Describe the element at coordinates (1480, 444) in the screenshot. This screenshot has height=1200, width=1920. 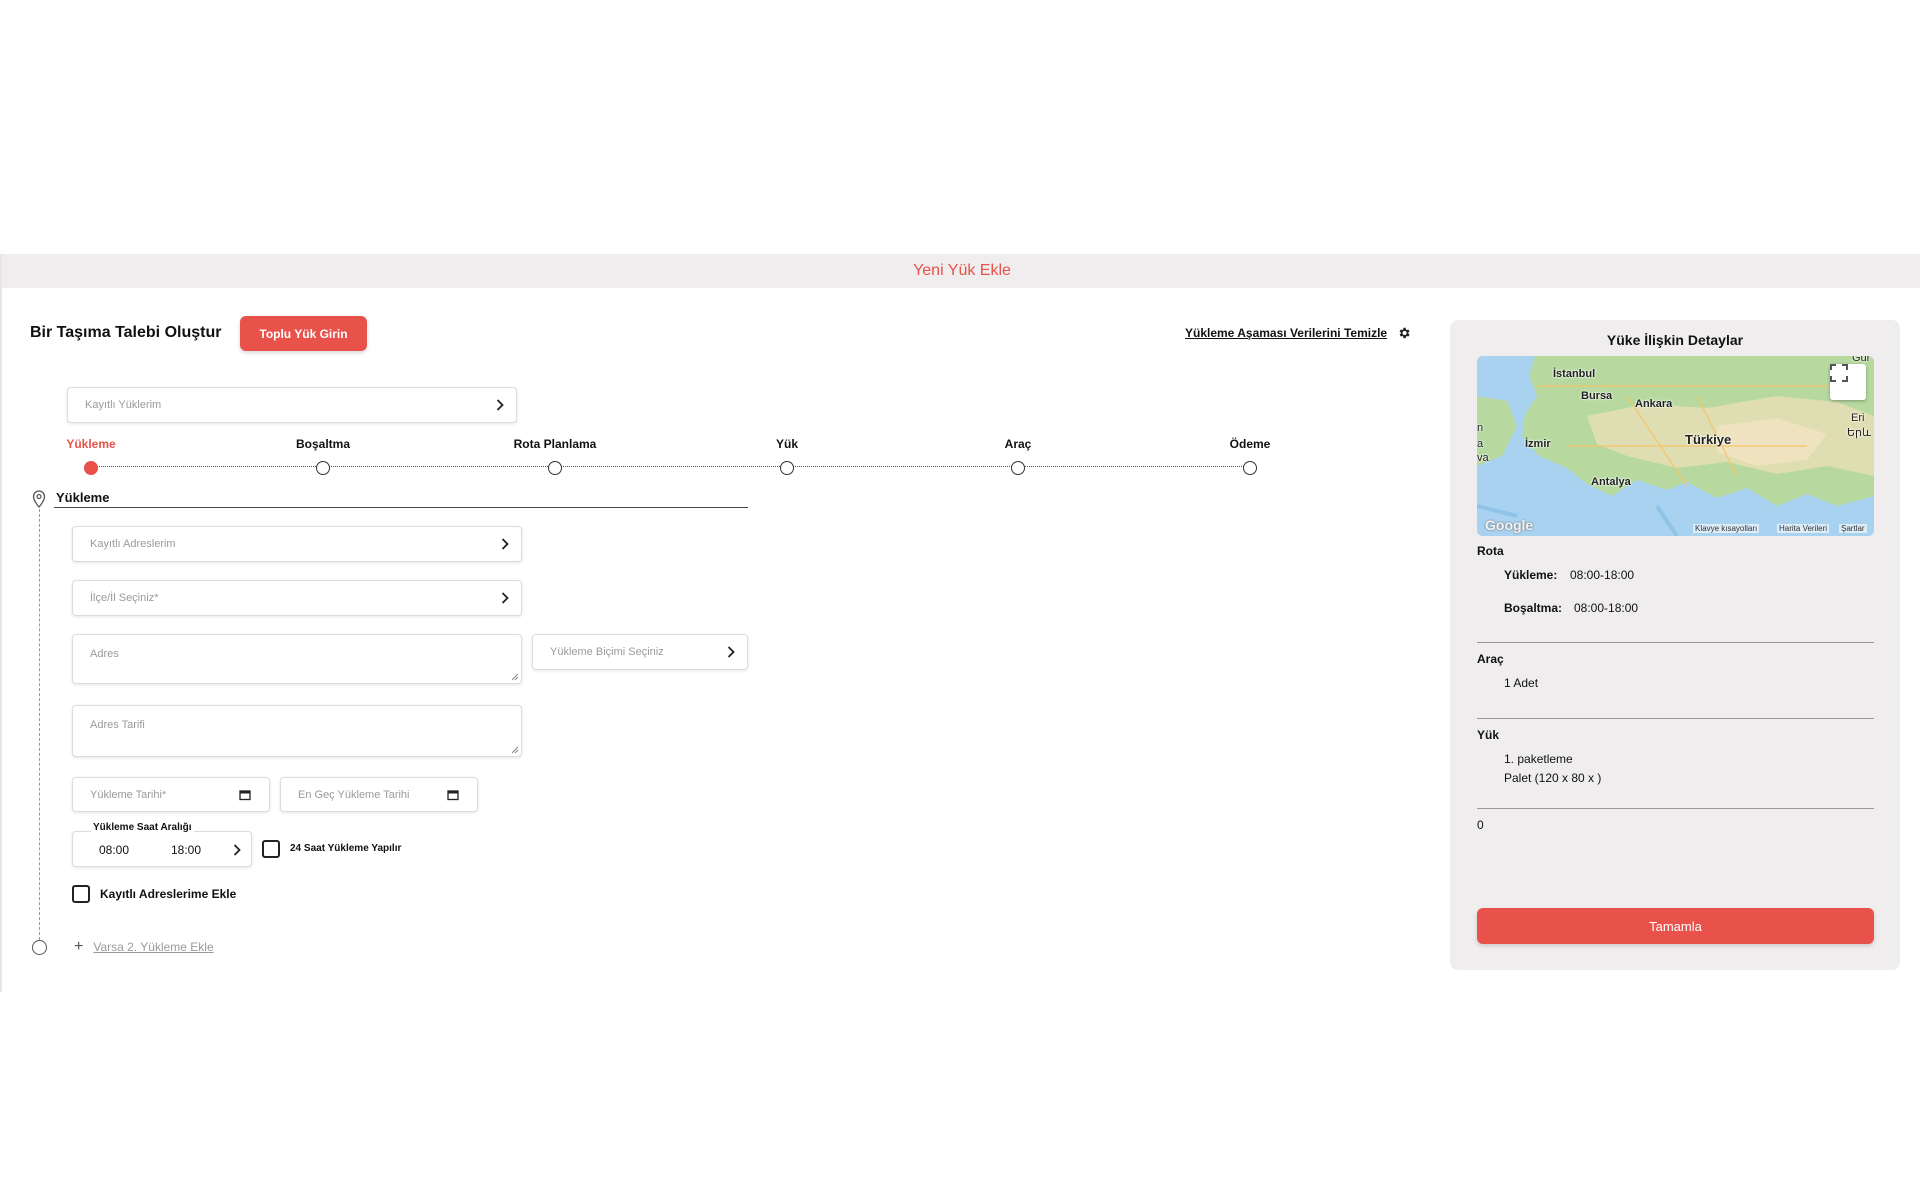
I see `map-edge-label: a` at that location.